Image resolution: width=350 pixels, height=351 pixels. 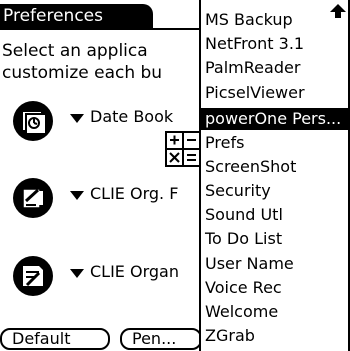 What do you see at coordinates (274, 93) in the screenshot?
I see `menu-item: PicselViewer` at bounding box center [274, 93].